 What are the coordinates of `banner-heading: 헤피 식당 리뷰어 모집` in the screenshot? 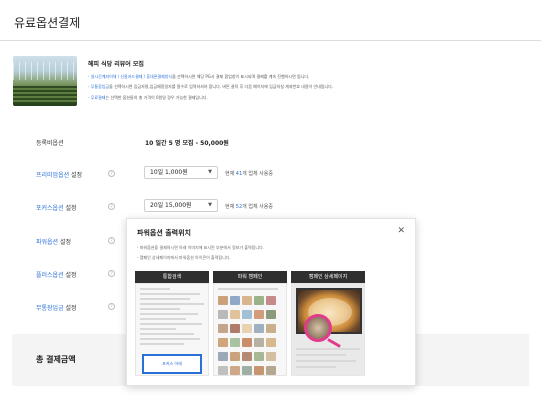 It's located at (116, 64).